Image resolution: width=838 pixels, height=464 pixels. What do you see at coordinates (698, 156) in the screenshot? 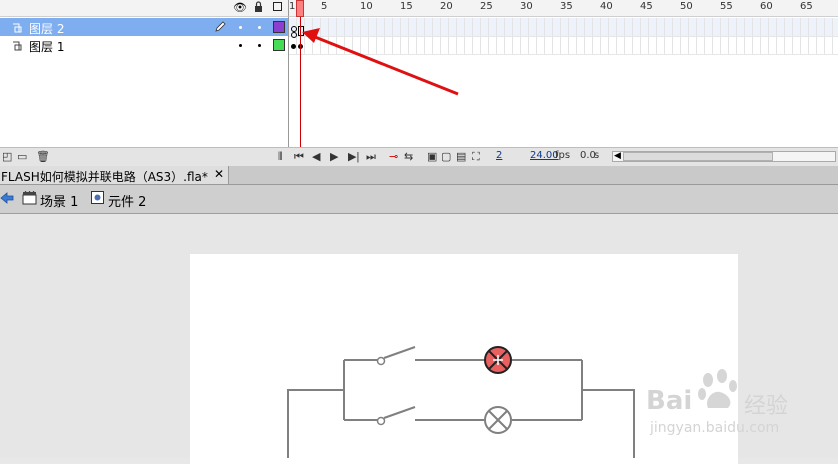
I see `scroll-thumb` at bounding box center [698, 156].